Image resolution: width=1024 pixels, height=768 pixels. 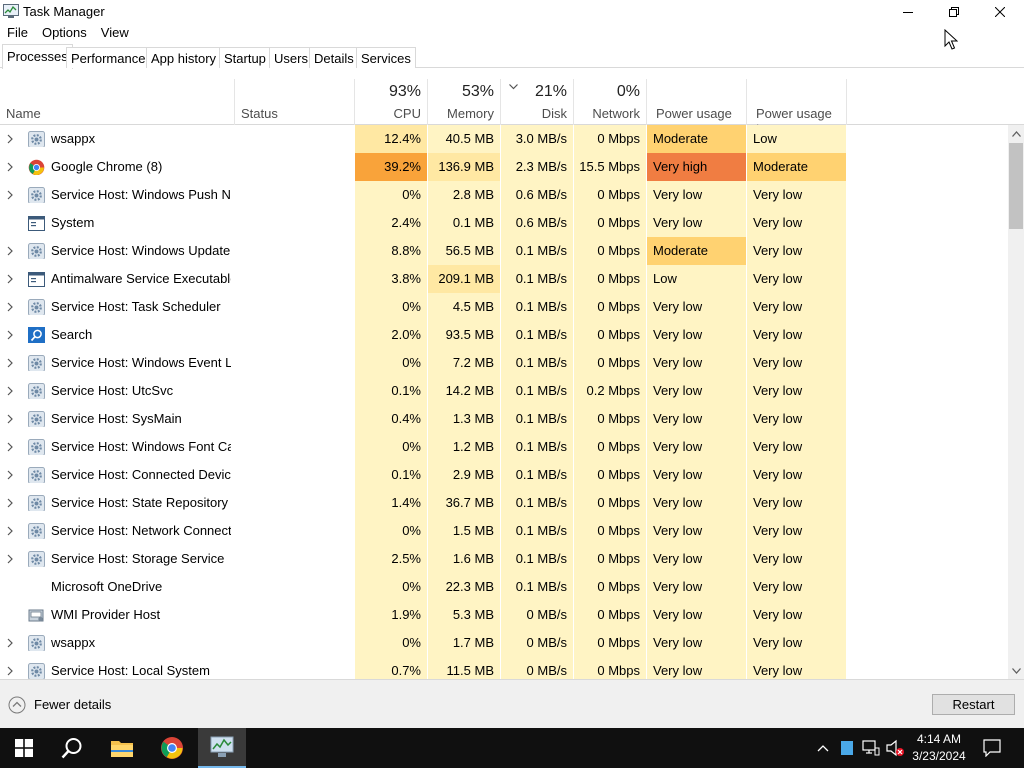 I want to click on tab-processes: Processes, so click(x=37, y=56).